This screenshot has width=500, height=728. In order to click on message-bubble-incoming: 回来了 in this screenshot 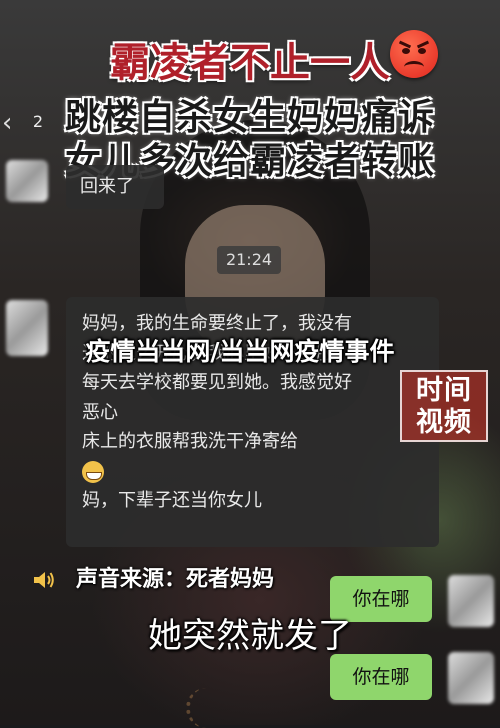, I will do `click(115, 187)`.